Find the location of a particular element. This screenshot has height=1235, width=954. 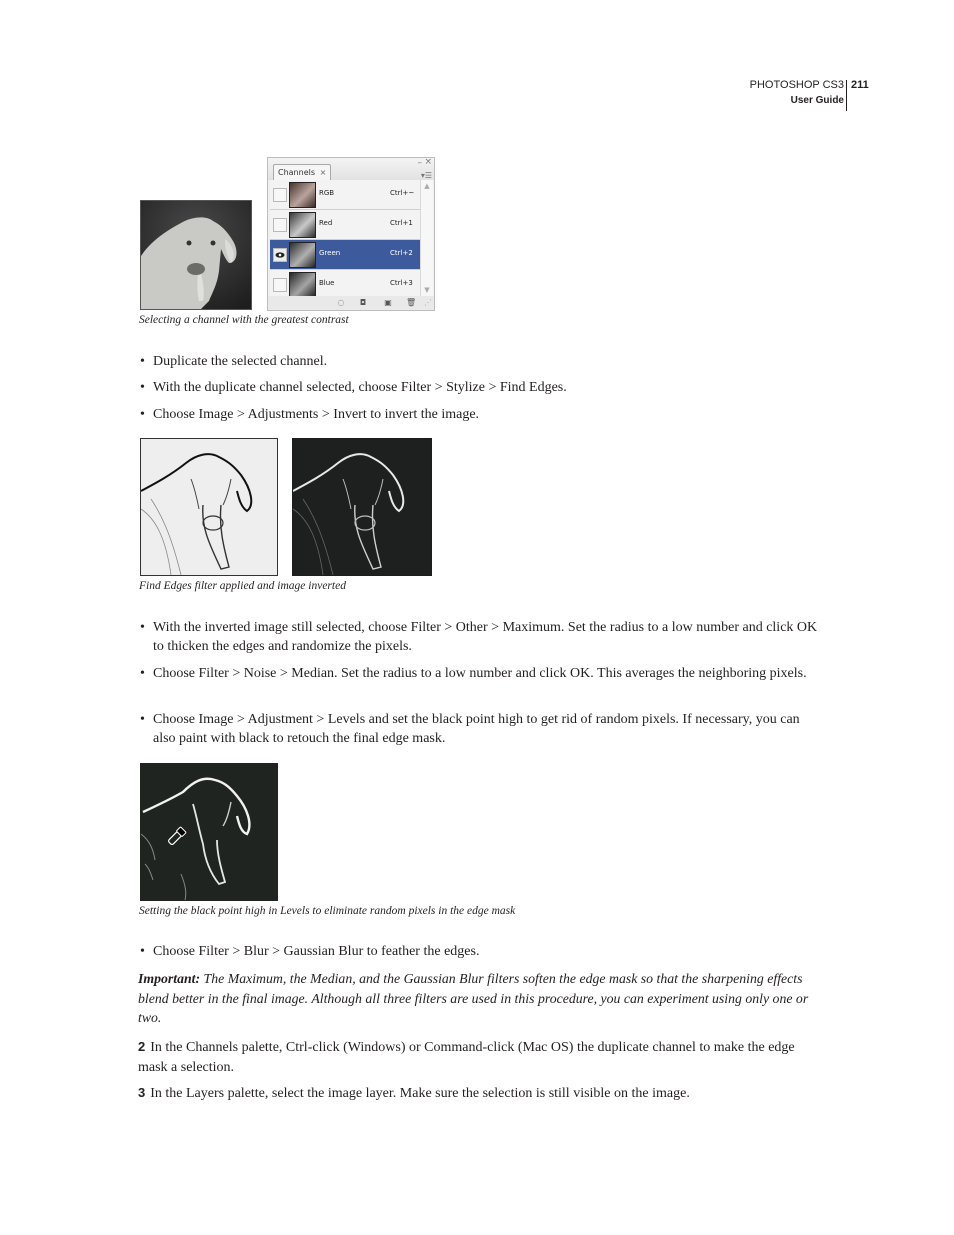

tab-channels-label: Channels is located at coordinates (297, 172).